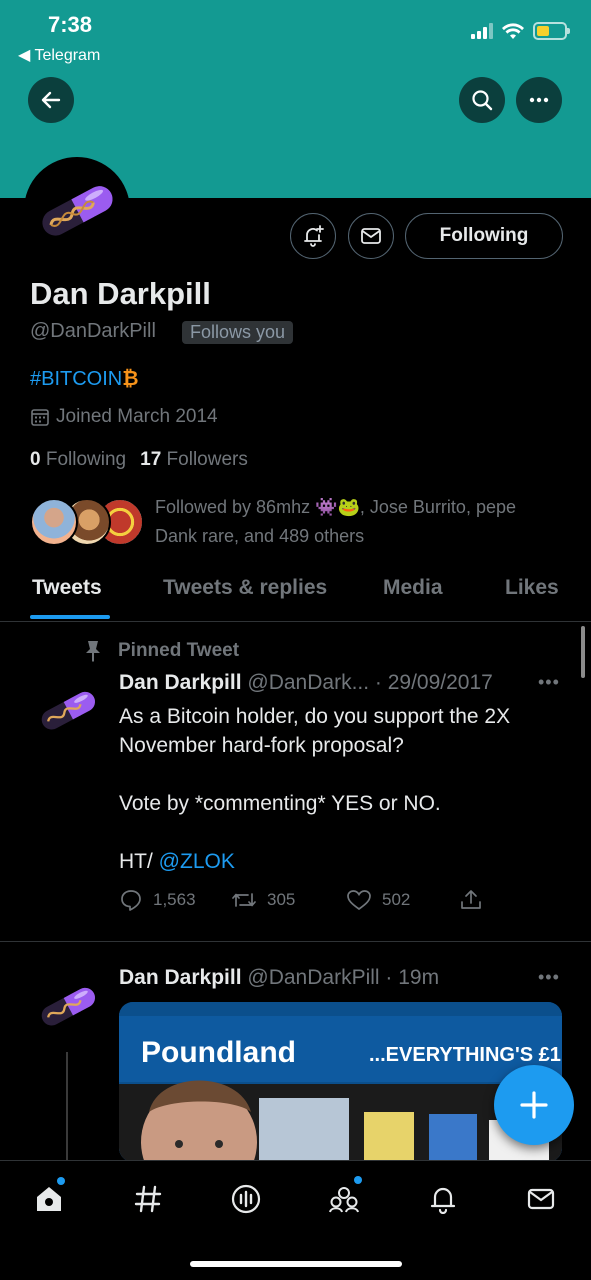 The image size is (591, 1280). I want to click on tweet-text-prefix: HT/, so click(139, 861).